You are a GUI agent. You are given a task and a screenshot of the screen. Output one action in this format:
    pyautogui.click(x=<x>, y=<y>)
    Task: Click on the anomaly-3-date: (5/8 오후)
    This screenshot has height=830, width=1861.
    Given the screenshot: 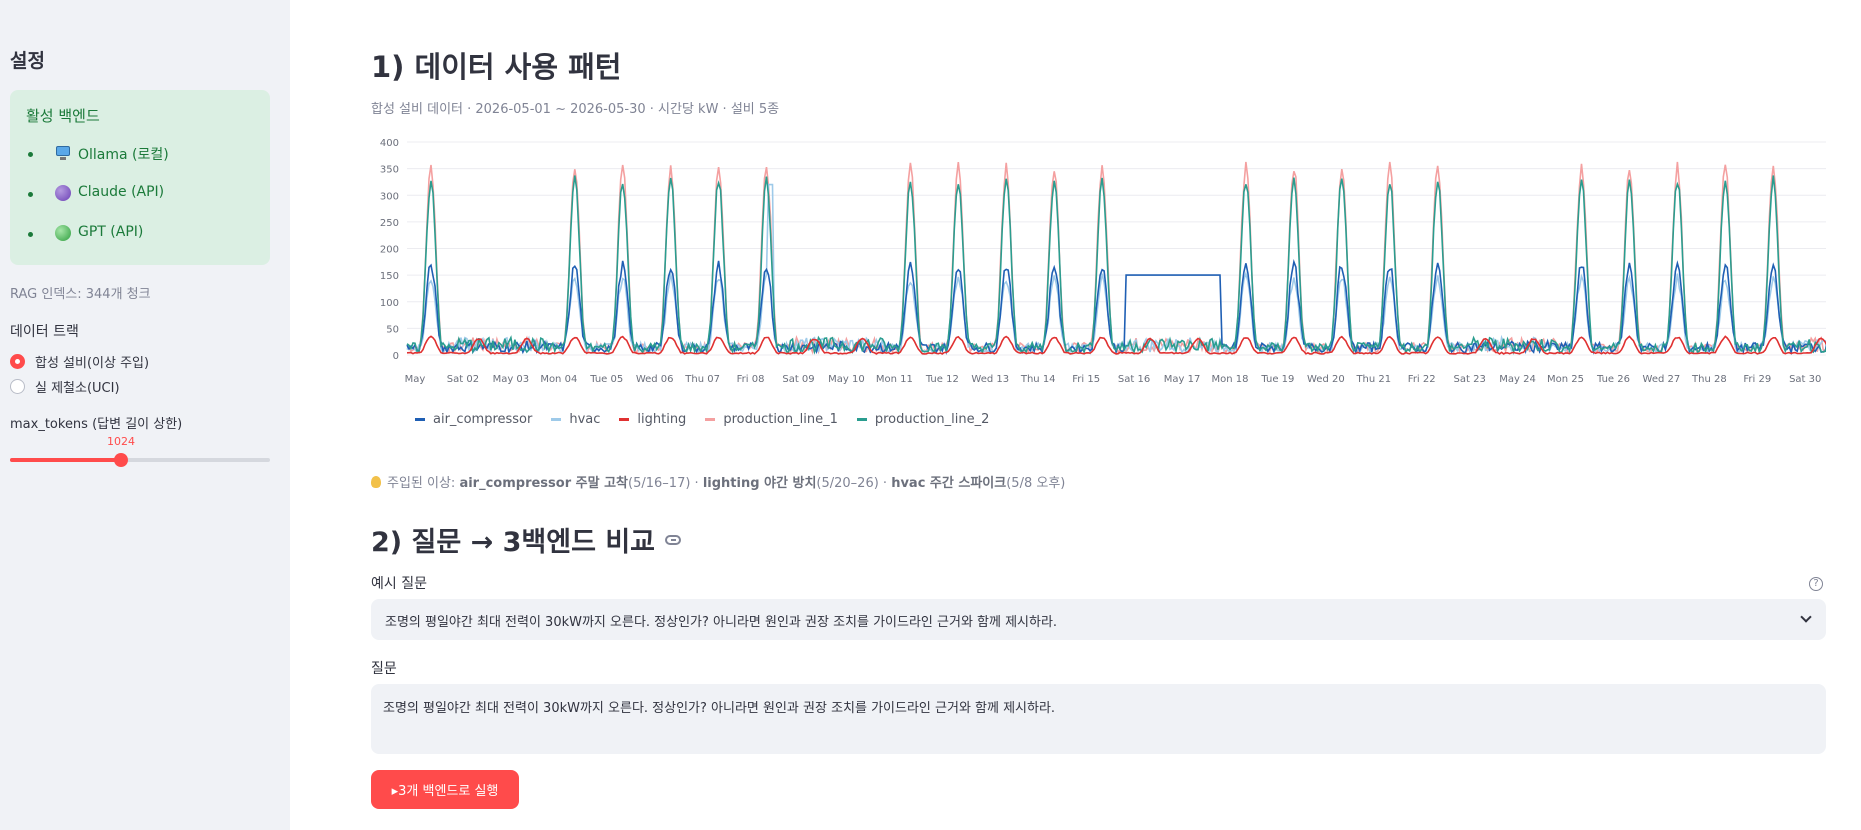 What is the action you would take?
    pyautogui.click(x=1036, y=483)
    